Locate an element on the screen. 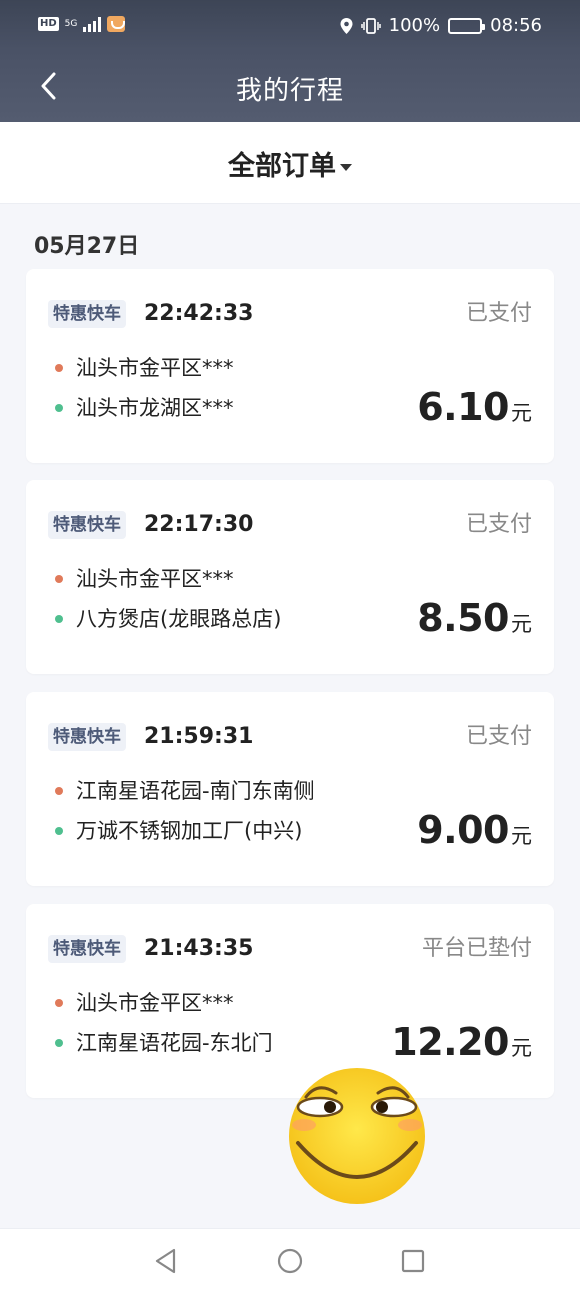  order-price: 9.00 元 is located at coordinates (474, 830).